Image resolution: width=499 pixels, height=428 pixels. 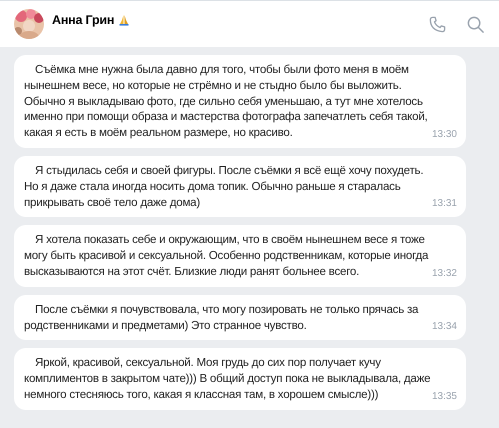 I want to click on contact-name: Анна Грин, so click(x=83, y=20).